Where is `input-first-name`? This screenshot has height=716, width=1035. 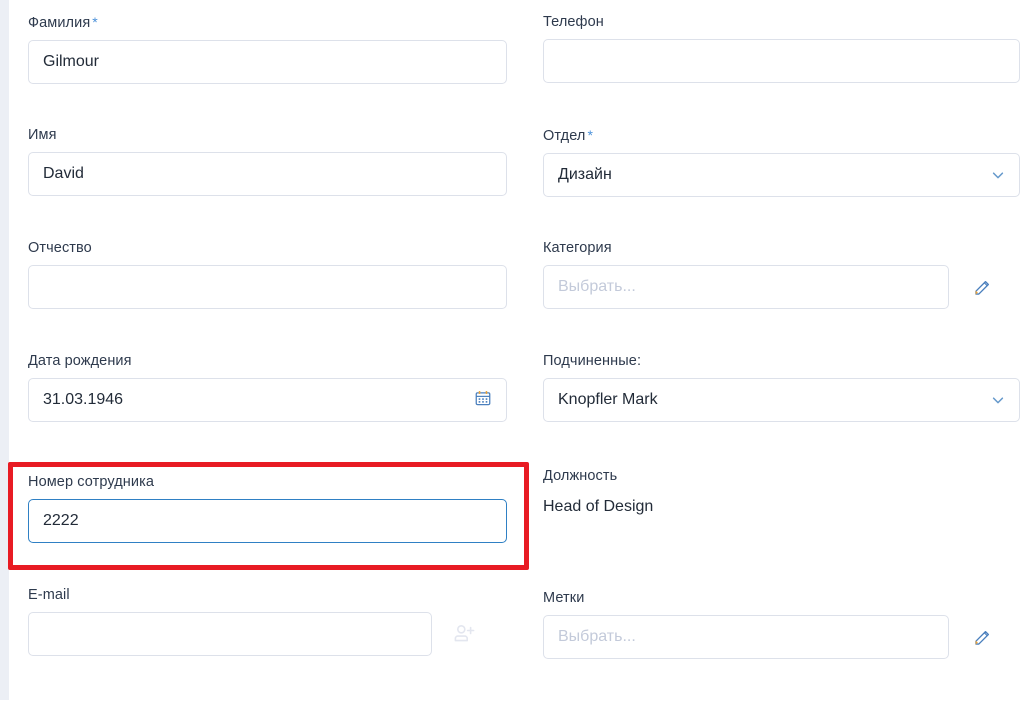
input-first-name is located at coordinates (267, 174).